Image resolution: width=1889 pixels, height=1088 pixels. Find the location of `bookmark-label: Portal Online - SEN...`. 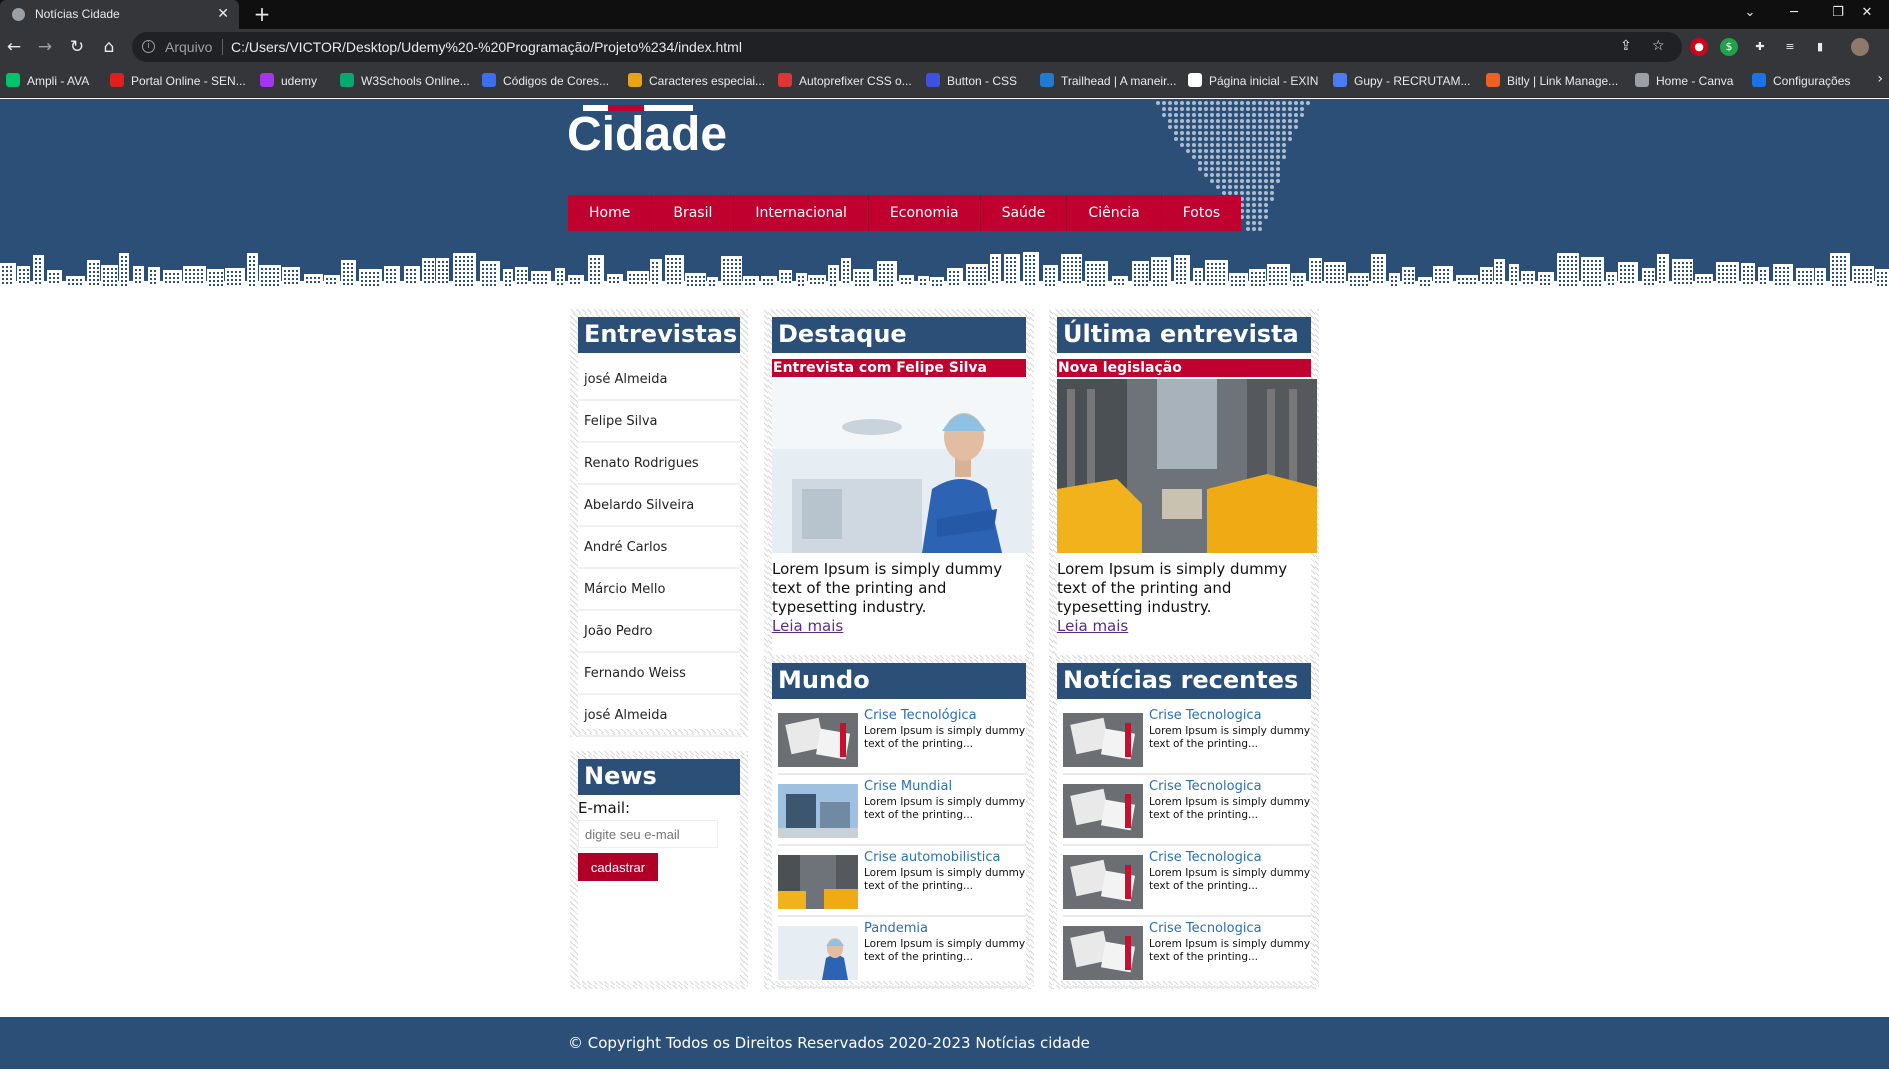

bookmark-label: Portal Online - SEN... is located at coordinates (188, 81).